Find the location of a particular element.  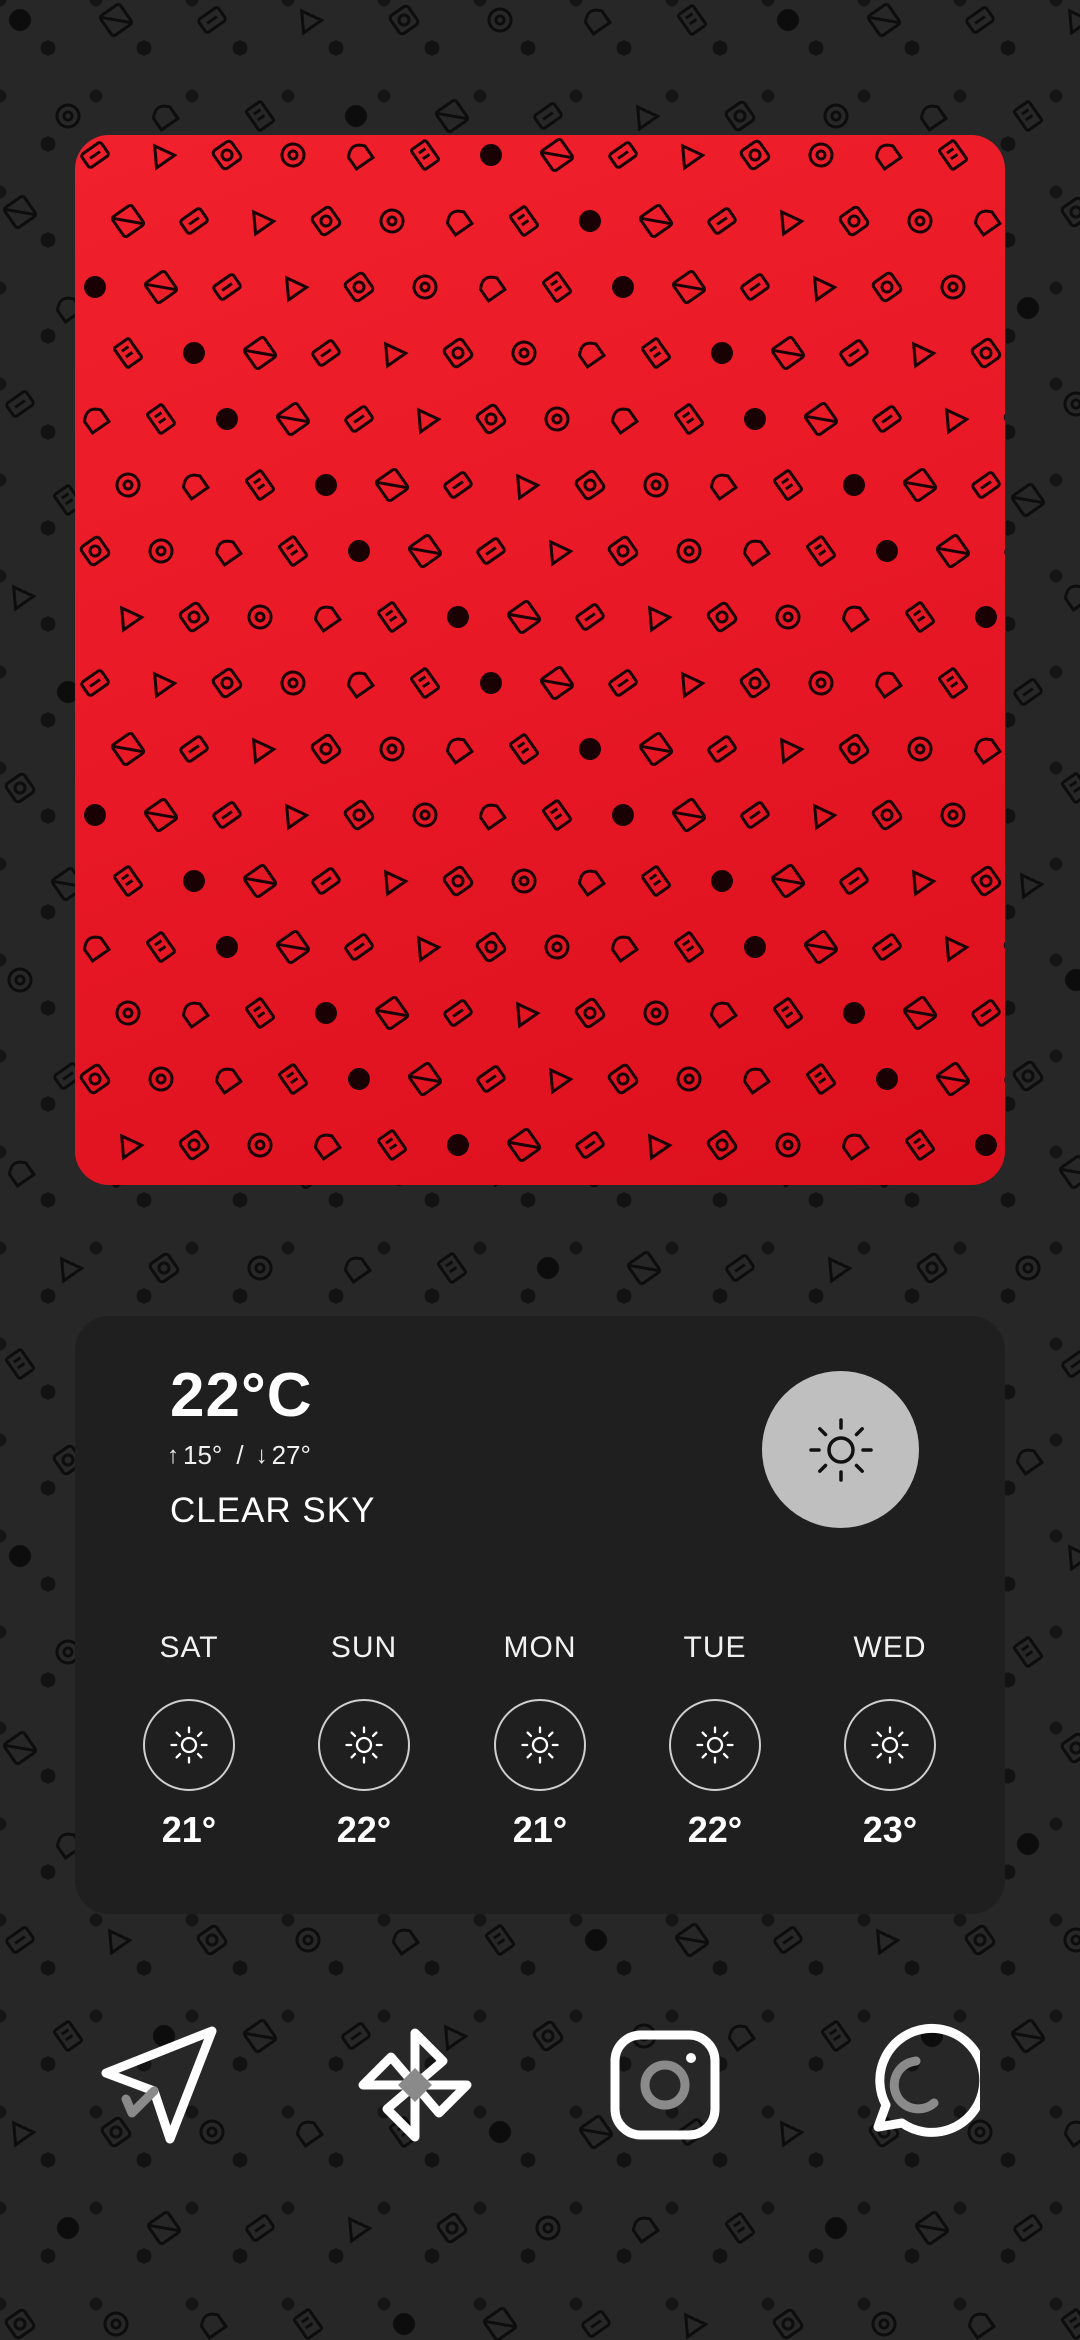

high-temperature: 27° is located at coordinates (291, 1455).